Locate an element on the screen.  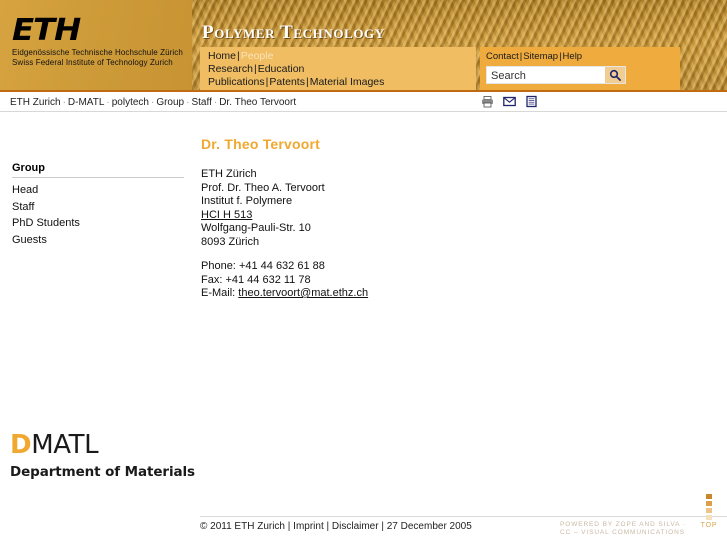
breadcrumb-item-polytech: polytech is located at coordinates (130, 102).